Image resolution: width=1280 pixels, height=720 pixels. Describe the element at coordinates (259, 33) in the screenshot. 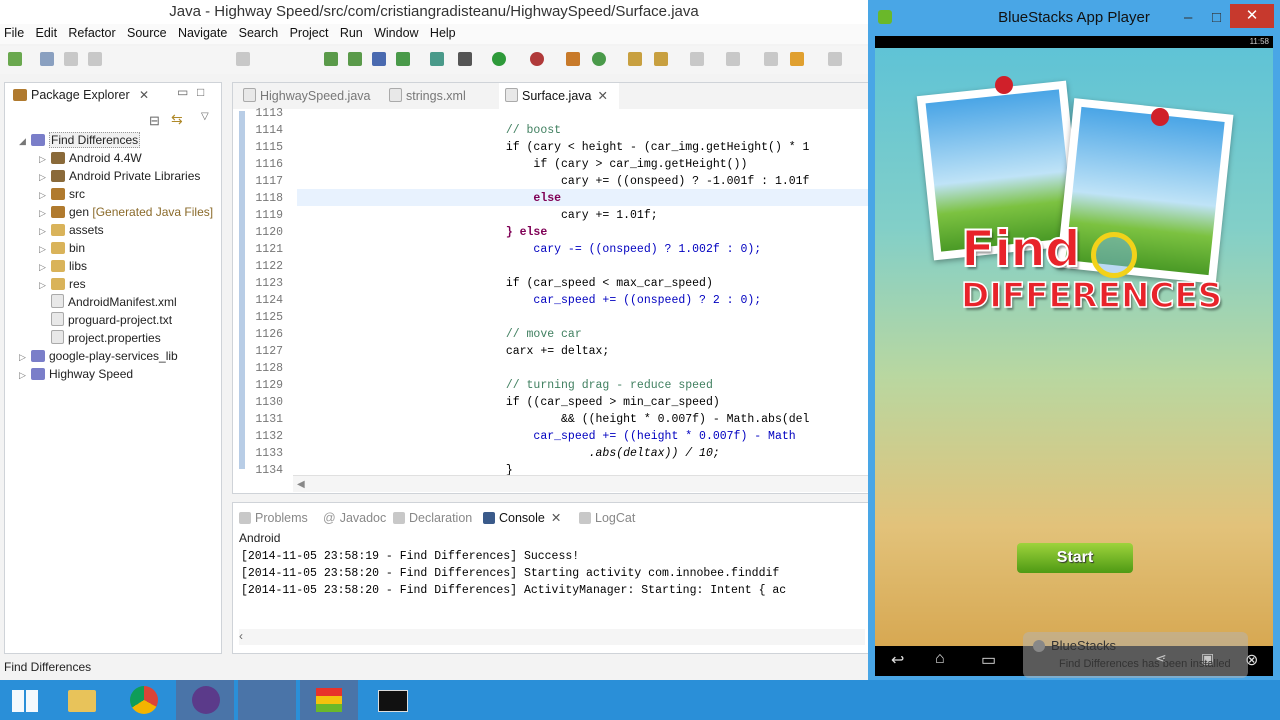

I see `menu-search: Search` at that location.